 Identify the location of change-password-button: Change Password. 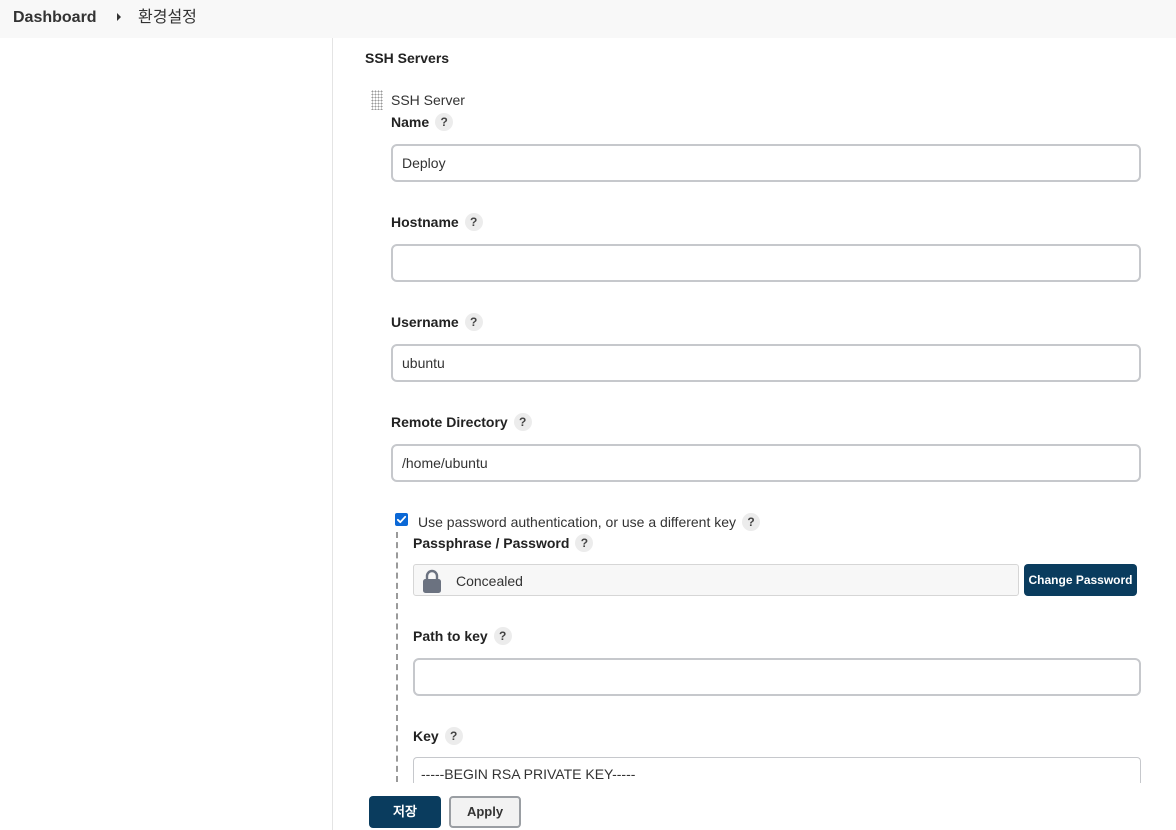
(1080, 580).